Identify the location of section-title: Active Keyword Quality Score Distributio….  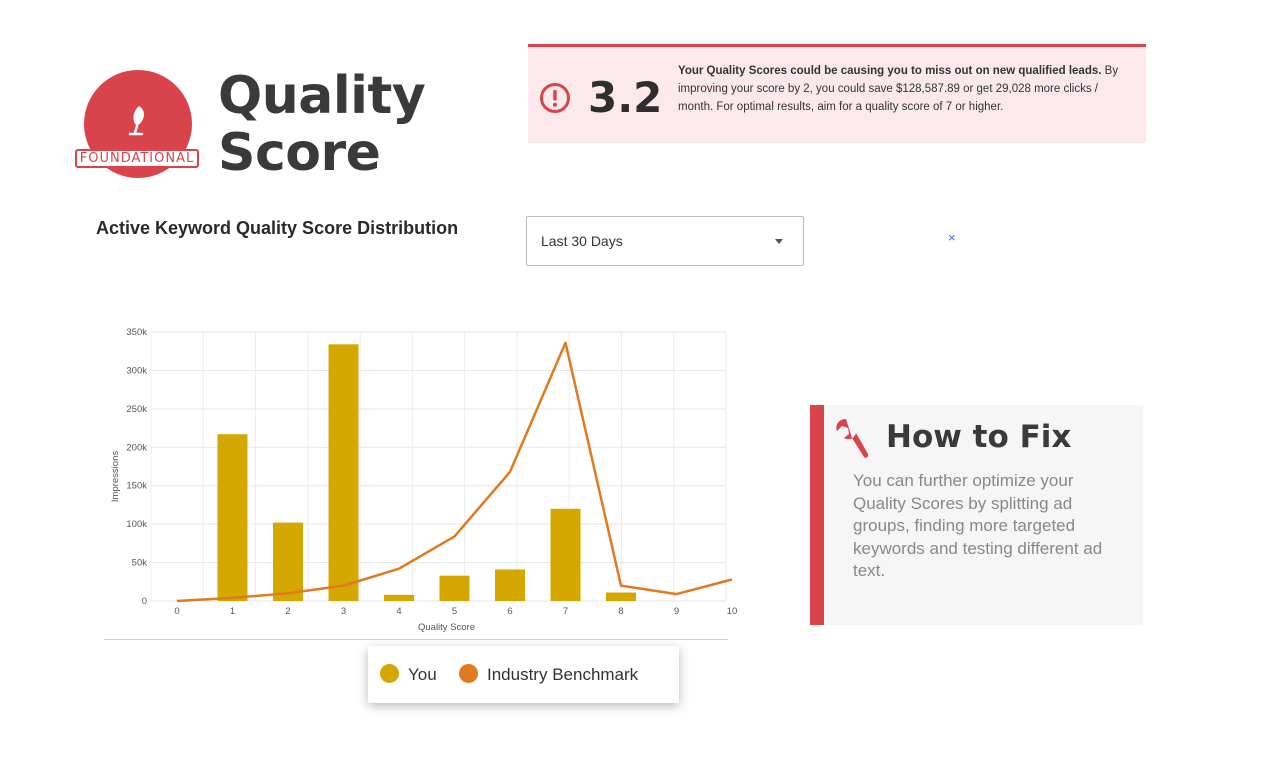
(277, 228).